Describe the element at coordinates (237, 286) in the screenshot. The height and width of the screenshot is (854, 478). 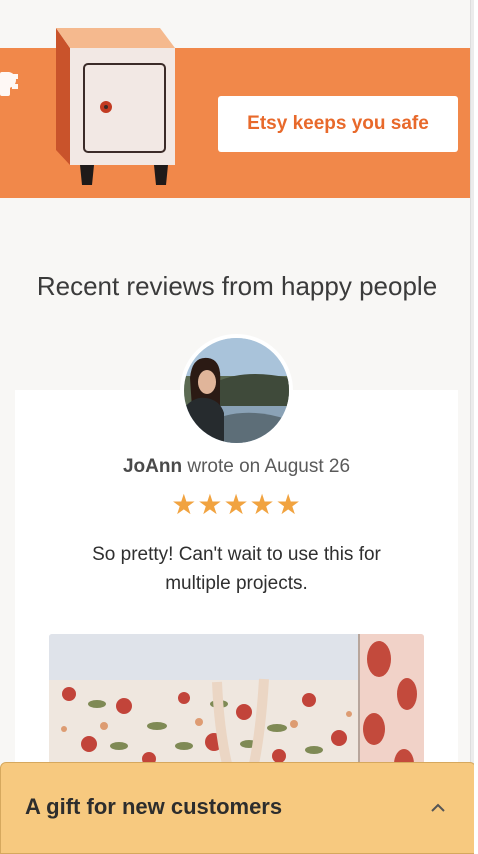
I see `reviews-section-title: Recent reviews from happy people` at that location.